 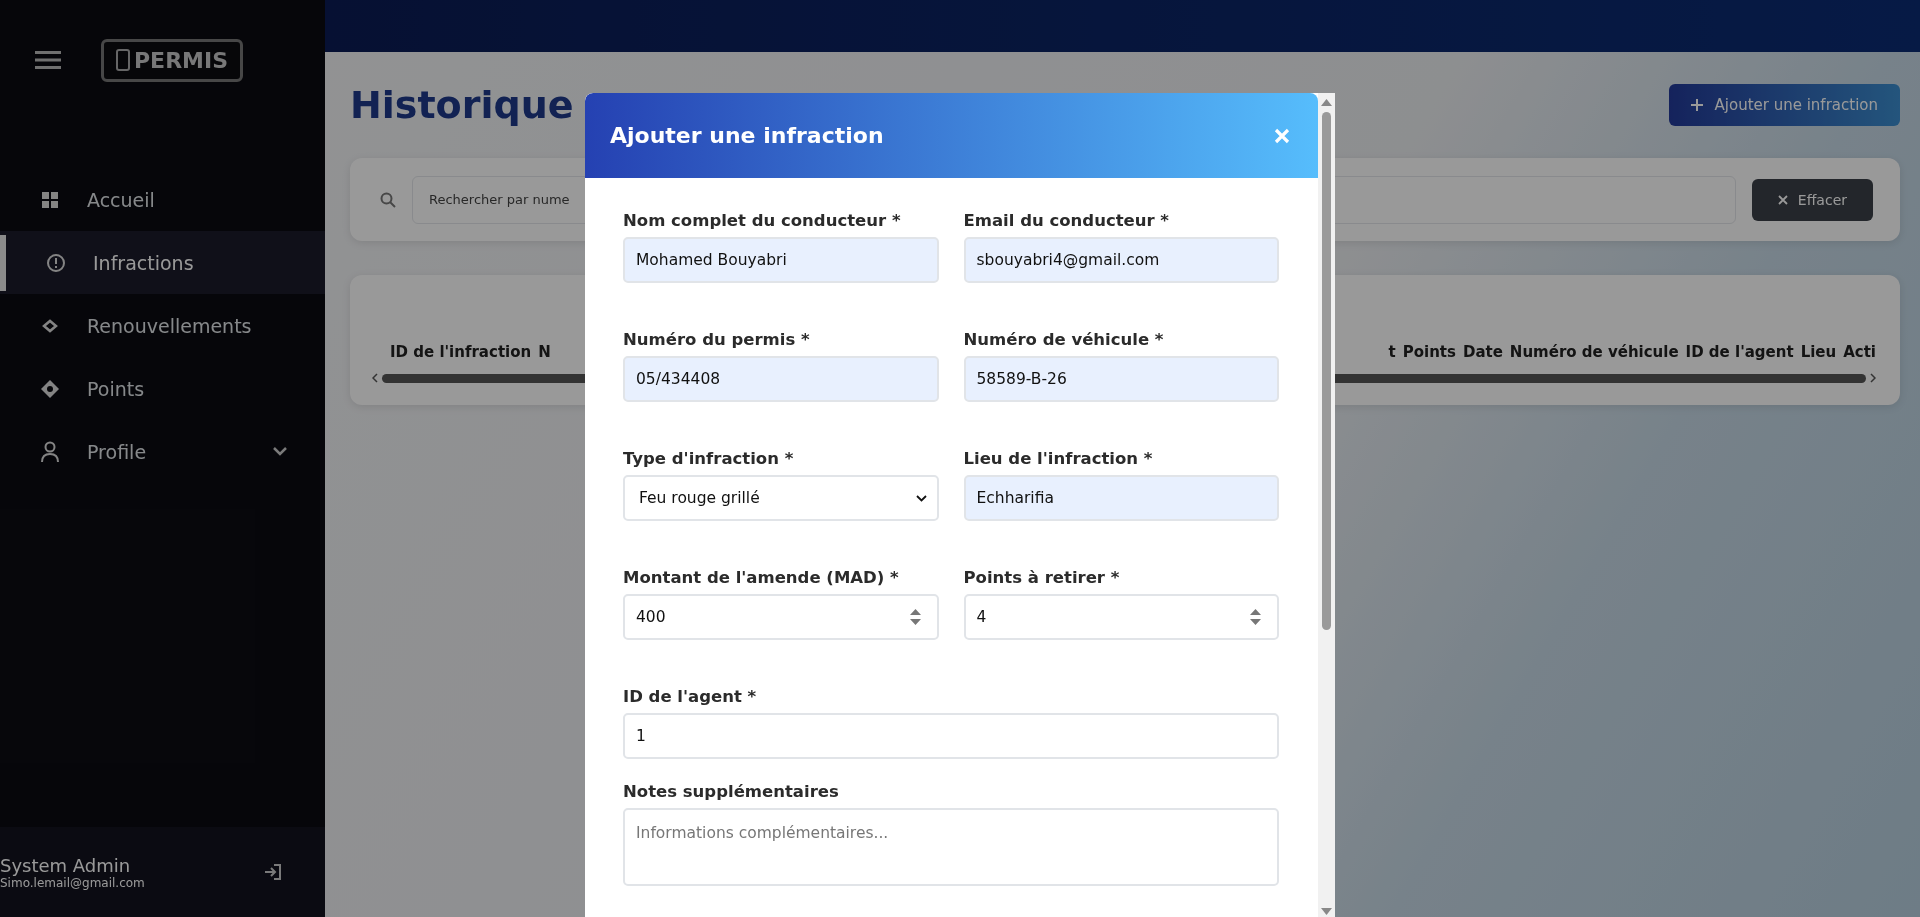 What do you see at coordinates (66, 865) in the screenshot?
I see `user-name: System Admin` at bounding box center [66, 865].